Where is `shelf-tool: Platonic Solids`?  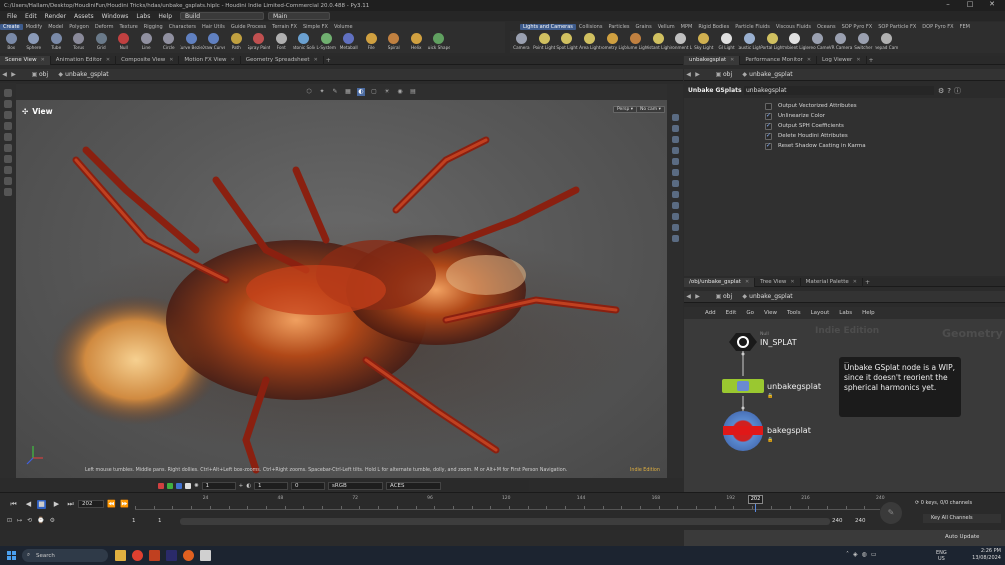
shelf-tool: Platonic Solids is located at coordinates (304, 42).